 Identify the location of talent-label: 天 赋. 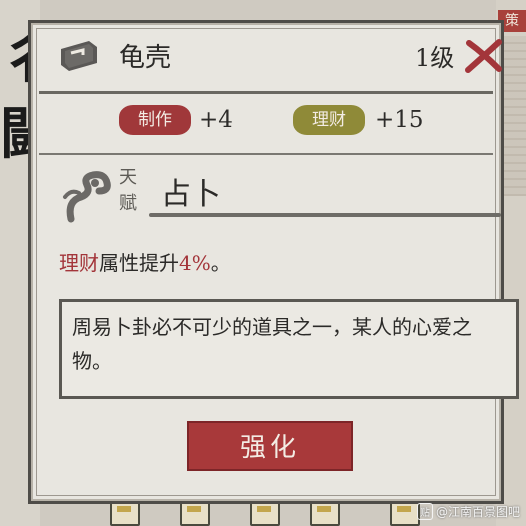
(134, 191).